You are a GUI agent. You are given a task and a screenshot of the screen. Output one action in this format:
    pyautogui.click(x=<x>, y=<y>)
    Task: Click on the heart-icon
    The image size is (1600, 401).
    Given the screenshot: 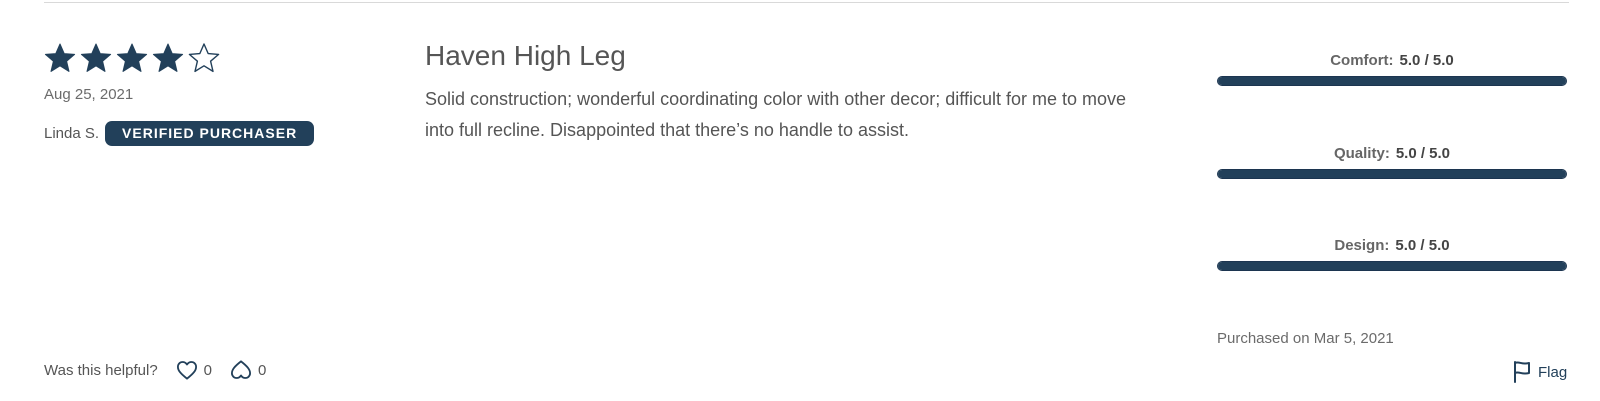 What is the action you would take?
    pyautogui.click(x=190, y=370)
    